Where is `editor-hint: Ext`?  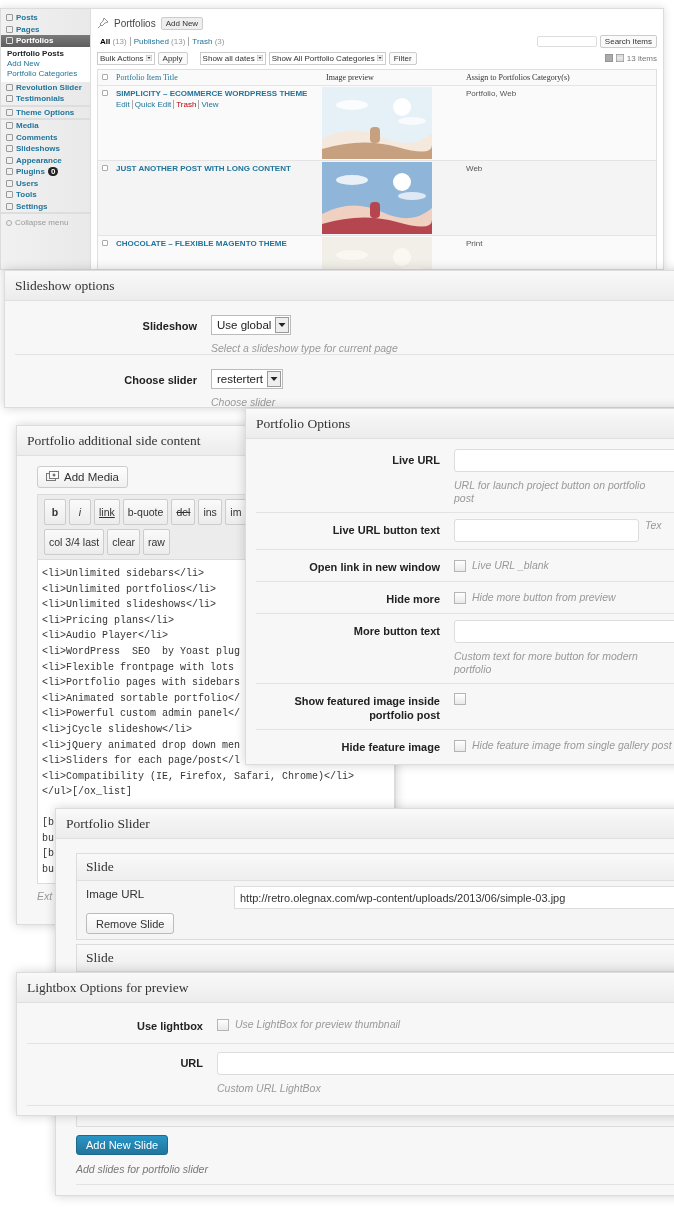 editor-hint: Ext is located at coordinates (45, 896).